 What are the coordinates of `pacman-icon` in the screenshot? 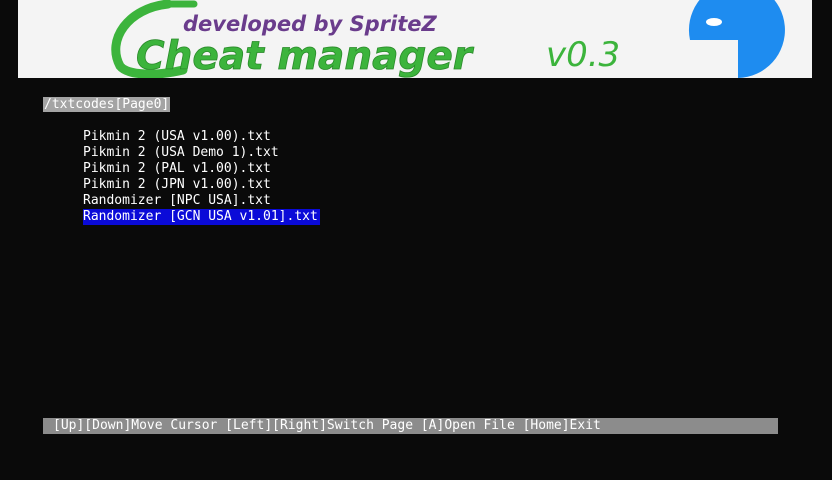 It's located at (736, 39).